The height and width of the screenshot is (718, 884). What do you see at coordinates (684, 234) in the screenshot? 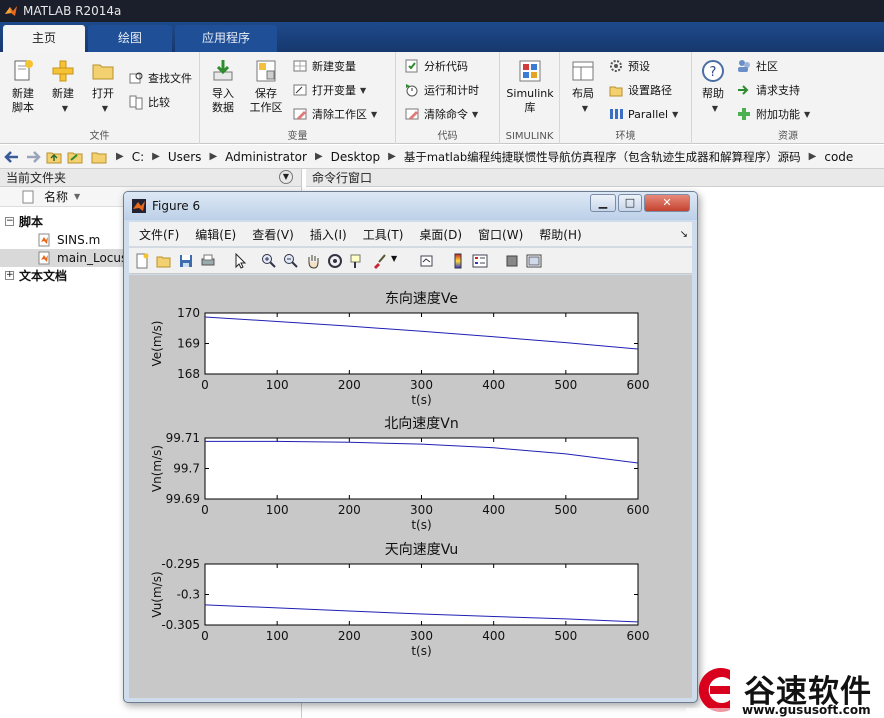
I see `dock-arrow-icon: ↘` at bounding box center [684, 234].